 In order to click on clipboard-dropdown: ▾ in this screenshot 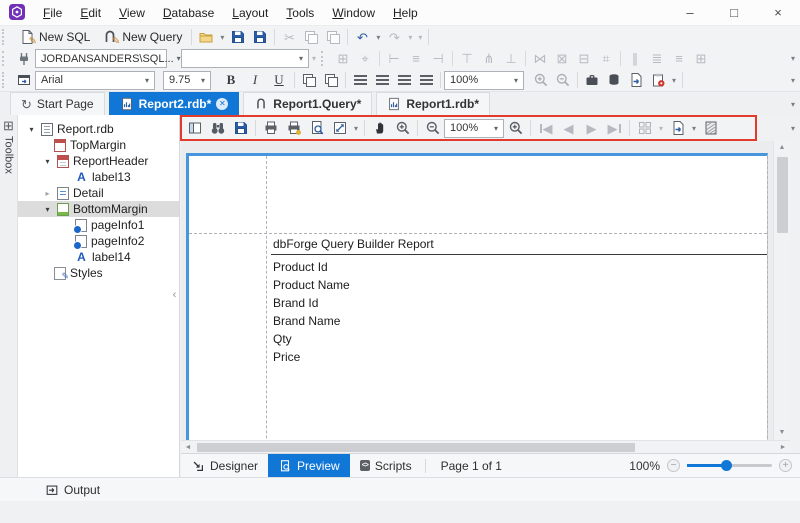, I will do `click(674, 80)`.